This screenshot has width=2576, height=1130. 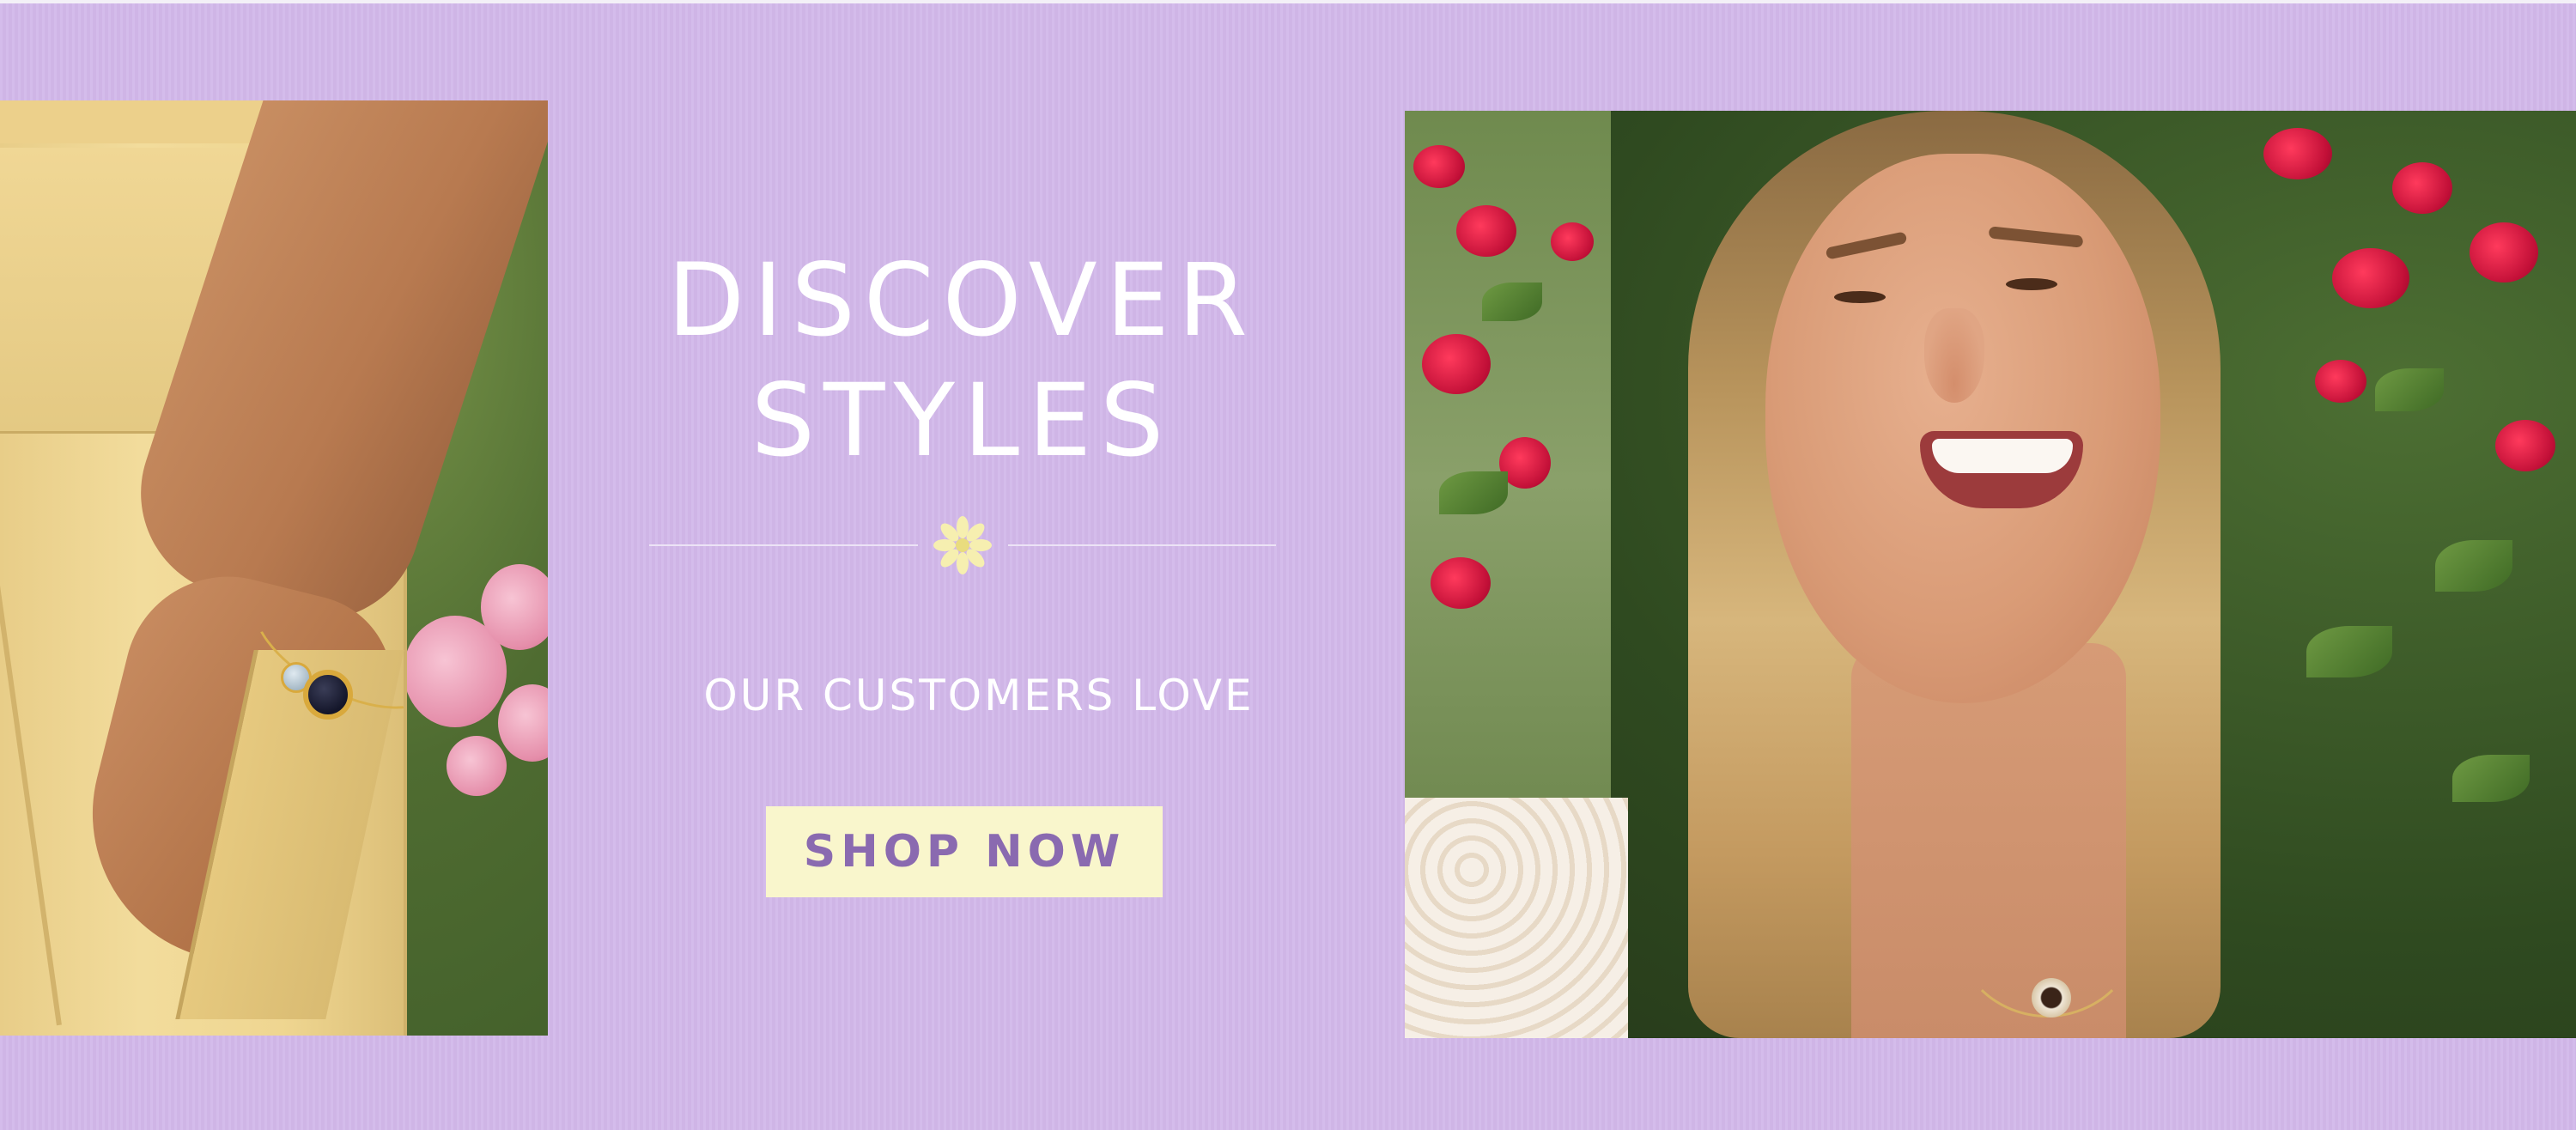 What do you see at coordinates (1517, 918) in the screenshot?
I see `white-lace-top` at bounding box center [1517, 918].